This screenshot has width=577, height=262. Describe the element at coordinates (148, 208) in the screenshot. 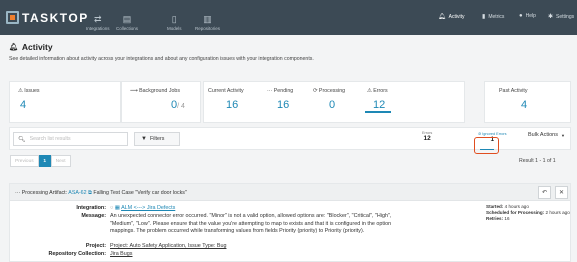

I see `integration-link: ALM <---> Jira Defects` at that location.